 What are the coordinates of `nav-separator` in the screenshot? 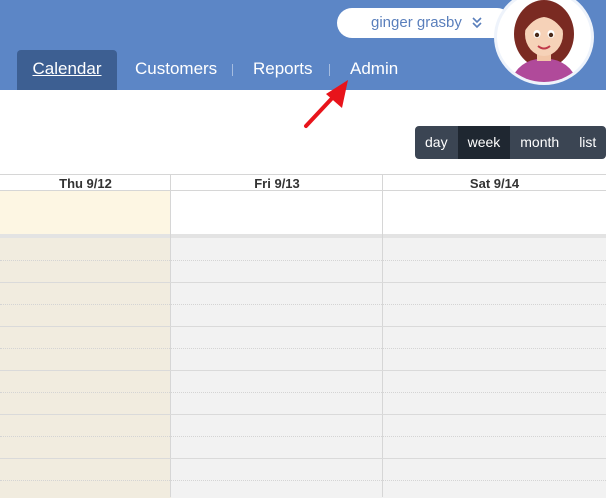 It's located at (232, 70).